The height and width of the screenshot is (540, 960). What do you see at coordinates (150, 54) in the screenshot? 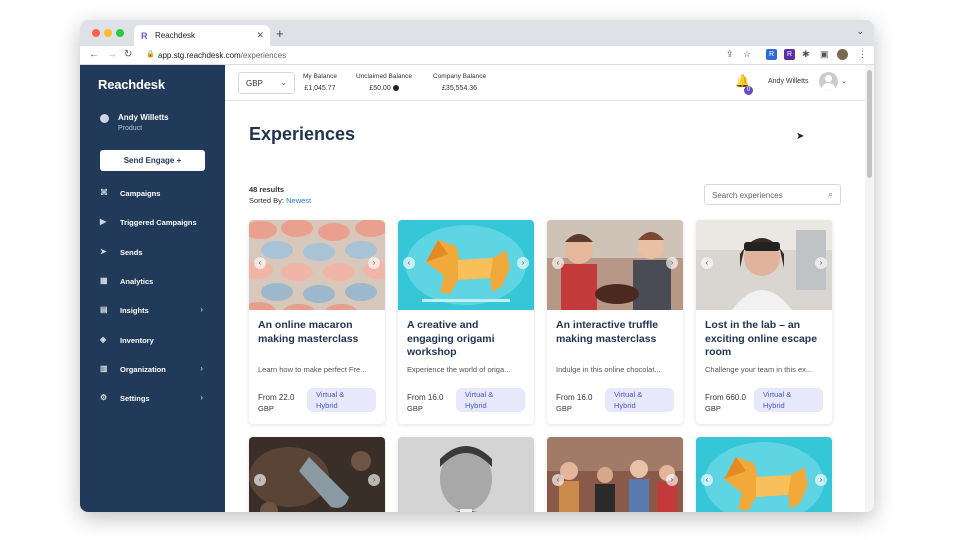
I see `lock-icon: 🔒` at bounding box center [150, 54].